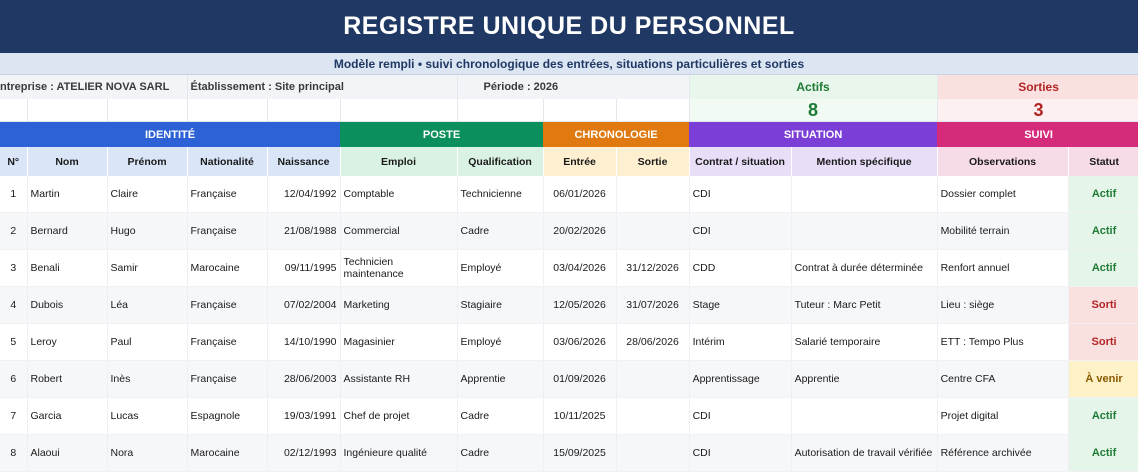  What do you see at coordinates (67, 161) in the screenshot?
I see `col-nom: Nom` at bounding box center [67, 161].